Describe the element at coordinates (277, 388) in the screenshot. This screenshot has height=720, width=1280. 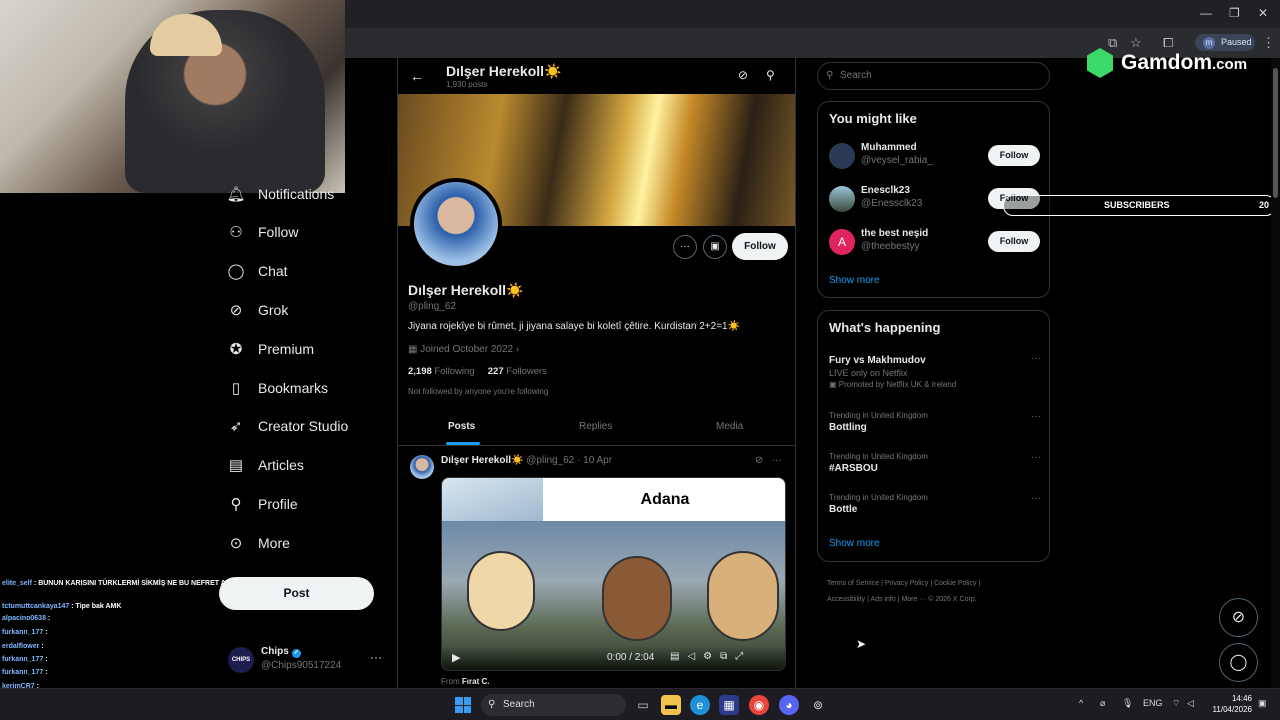
I see `nav-bookmarks: ▯ Bookmarks` at that location.